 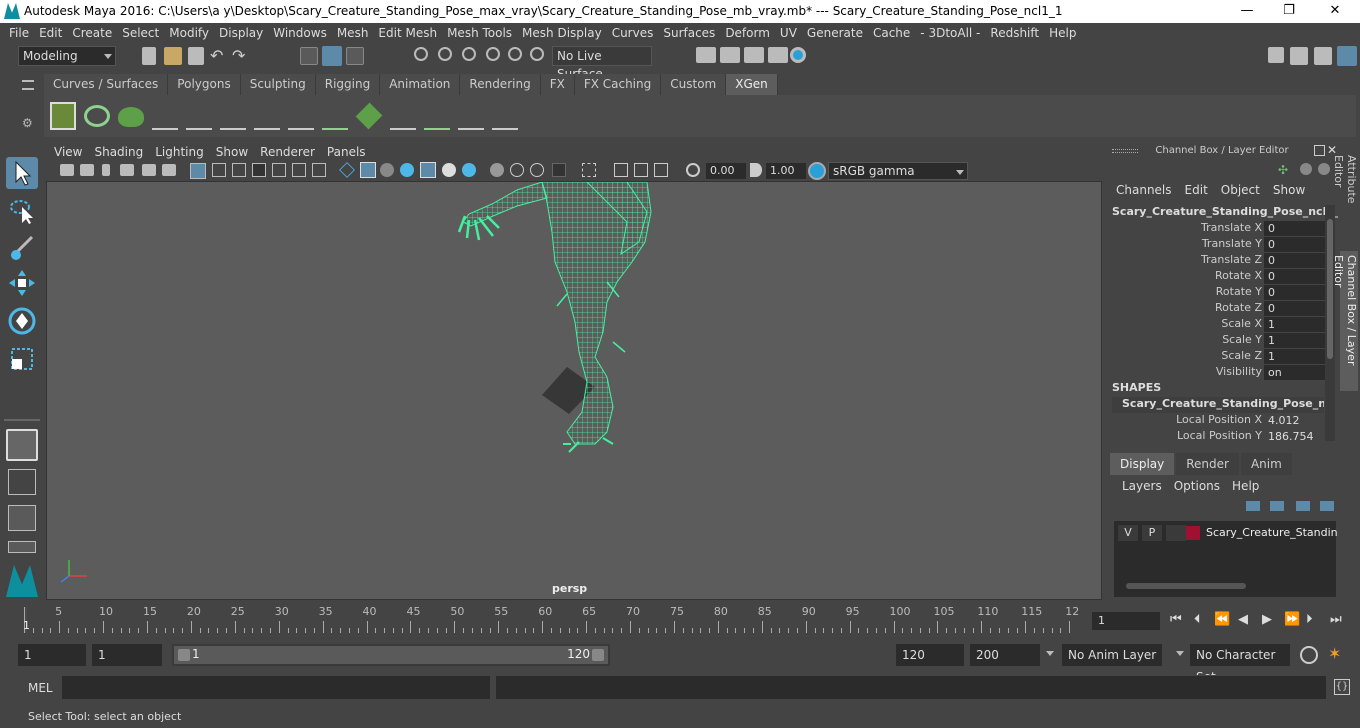 What do you see at coordinates (1293, 621) in the screenshot?
I see `step-forward-key-icon: ⏩` at bounding box center [1293, 621].